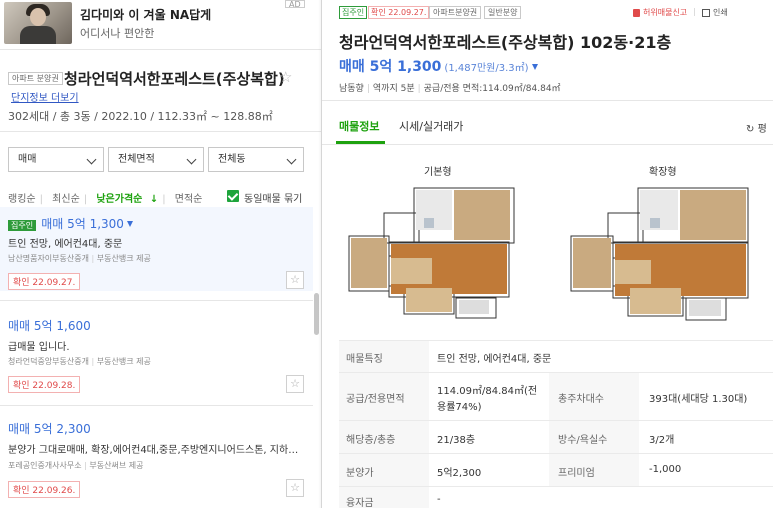 The height and width of the screenshot is (508, 773). What do you see at coordinates (503, 12) in the screenshot?
I see `sale-type-tag: 일반분양` at bounding box center [503, 12].